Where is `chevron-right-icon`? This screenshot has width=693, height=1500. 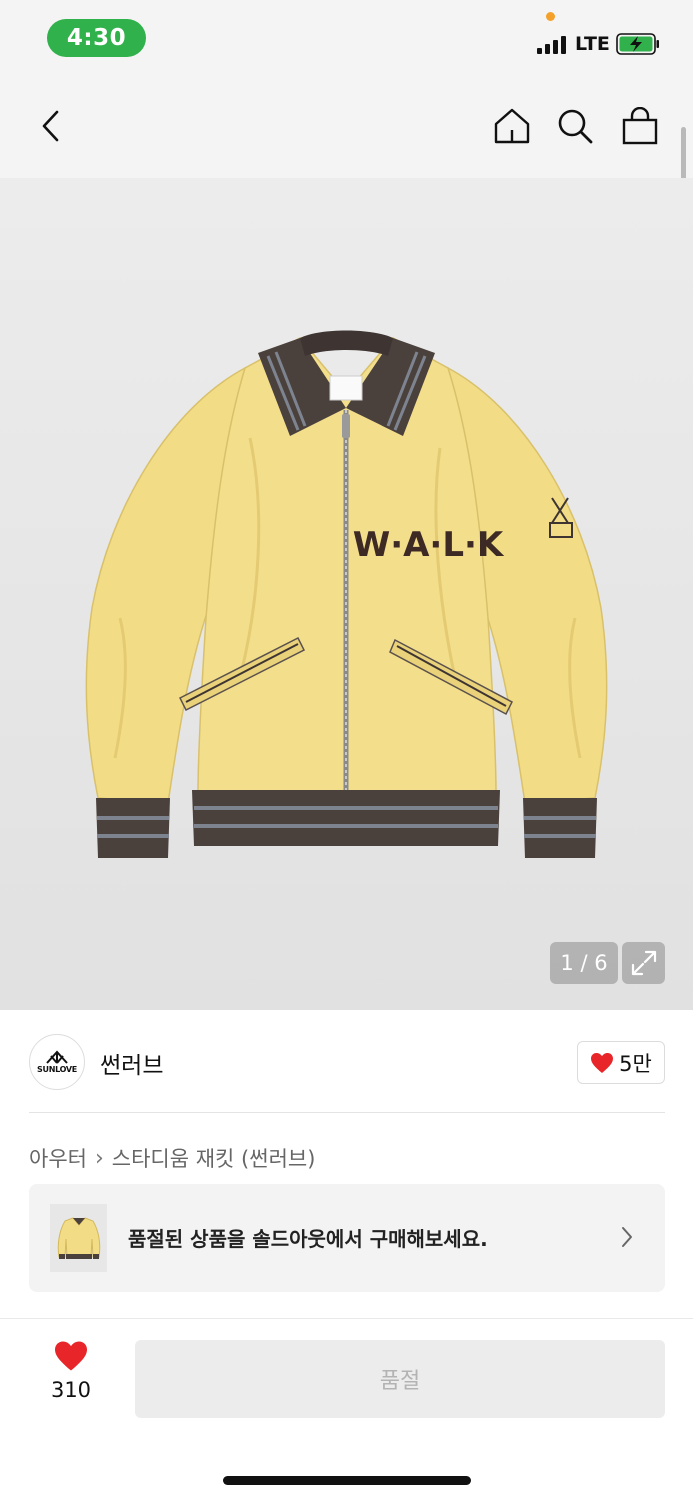
chevron-right-icon is located at coordinates (627, 1237).